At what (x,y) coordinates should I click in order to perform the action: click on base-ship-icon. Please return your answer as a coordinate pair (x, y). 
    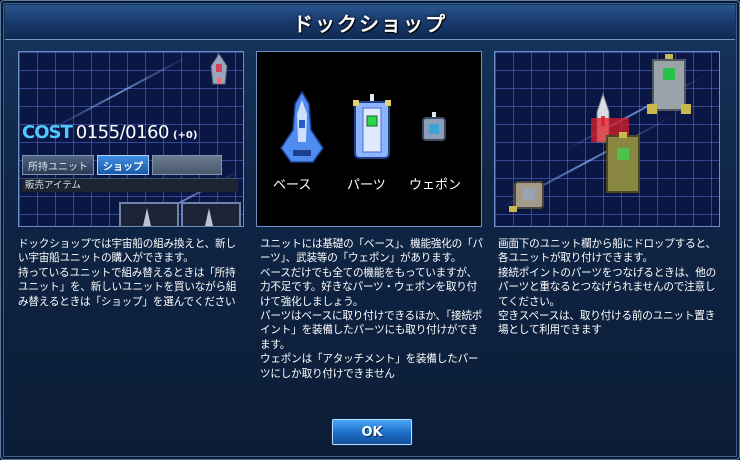
    Looking at the image, I should click on (302, 126).